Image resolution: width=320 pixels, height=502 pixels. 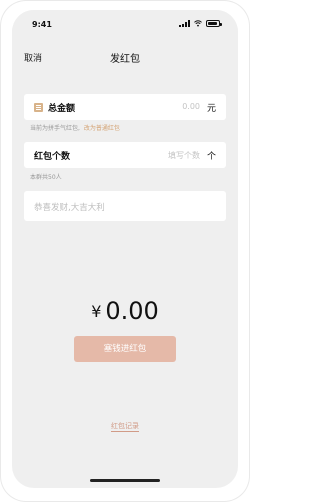 I want to click on count-field: 红包个数 填写个数 个, so click(x=125, y=155).